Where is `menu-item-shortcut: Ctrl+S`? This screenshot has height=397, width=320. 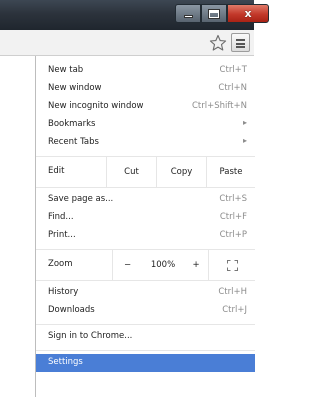
menu-item-shortcut: Ctrl+S is located at coordinates (233, 199).